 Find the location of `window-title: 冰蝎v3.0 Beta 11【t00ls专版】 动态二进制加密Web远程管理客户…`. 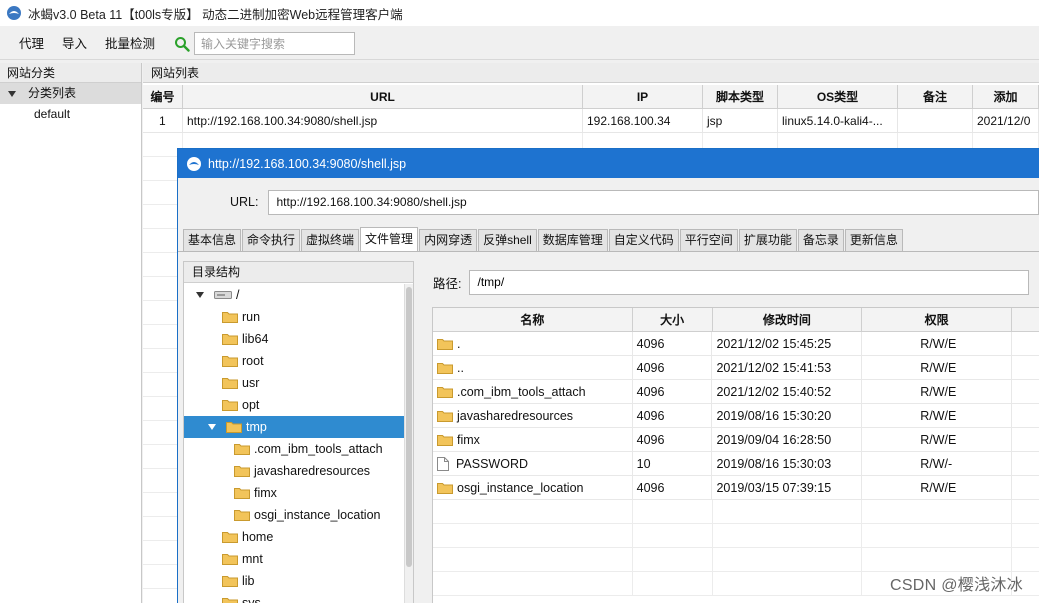

window-title: 冰蝎v3.0 Beta 11【t00ls专版】 动态二进制加密Web远程管理客户… is located at coordinates (215, 14).